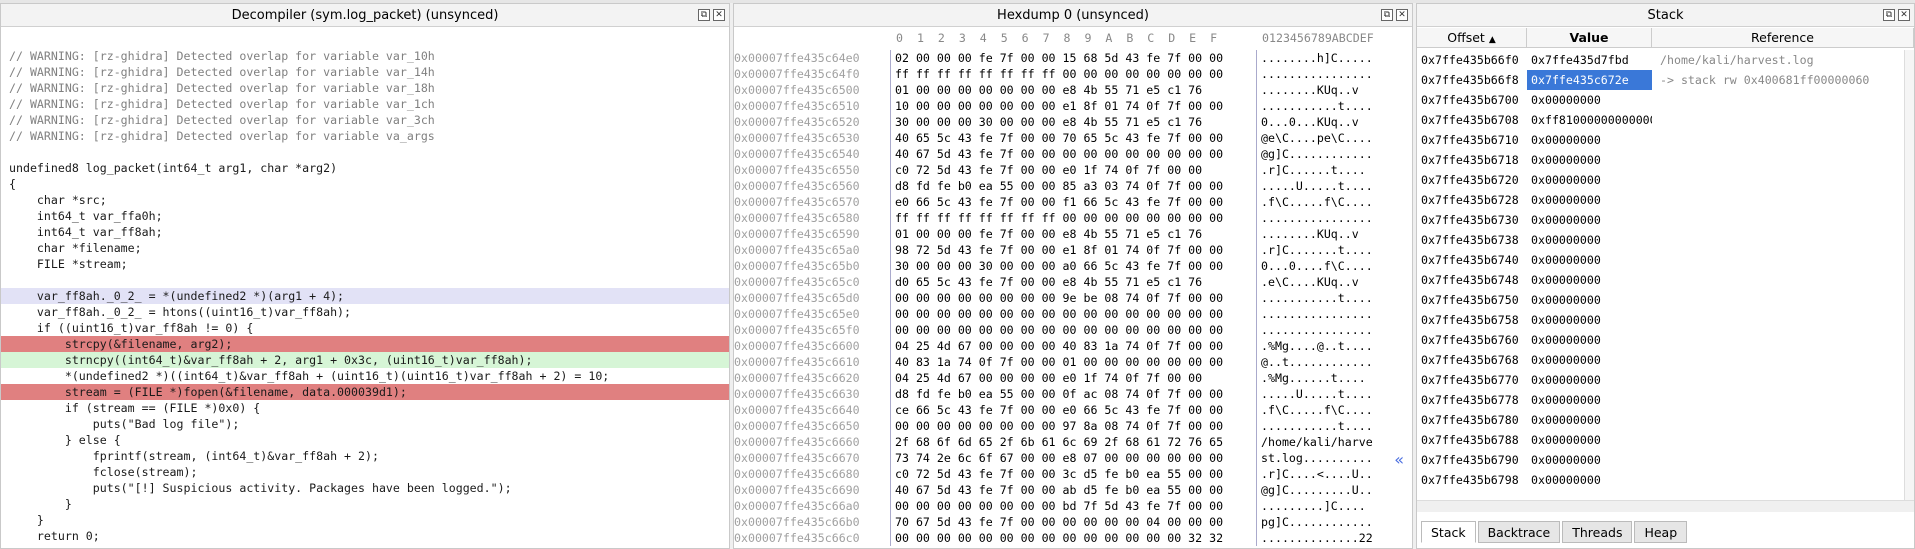 The image size is (1915, 549). Describe the element at coordinates (1399, 459) in the screenshot. I see `collapse-arrow-icon: «` at that location.